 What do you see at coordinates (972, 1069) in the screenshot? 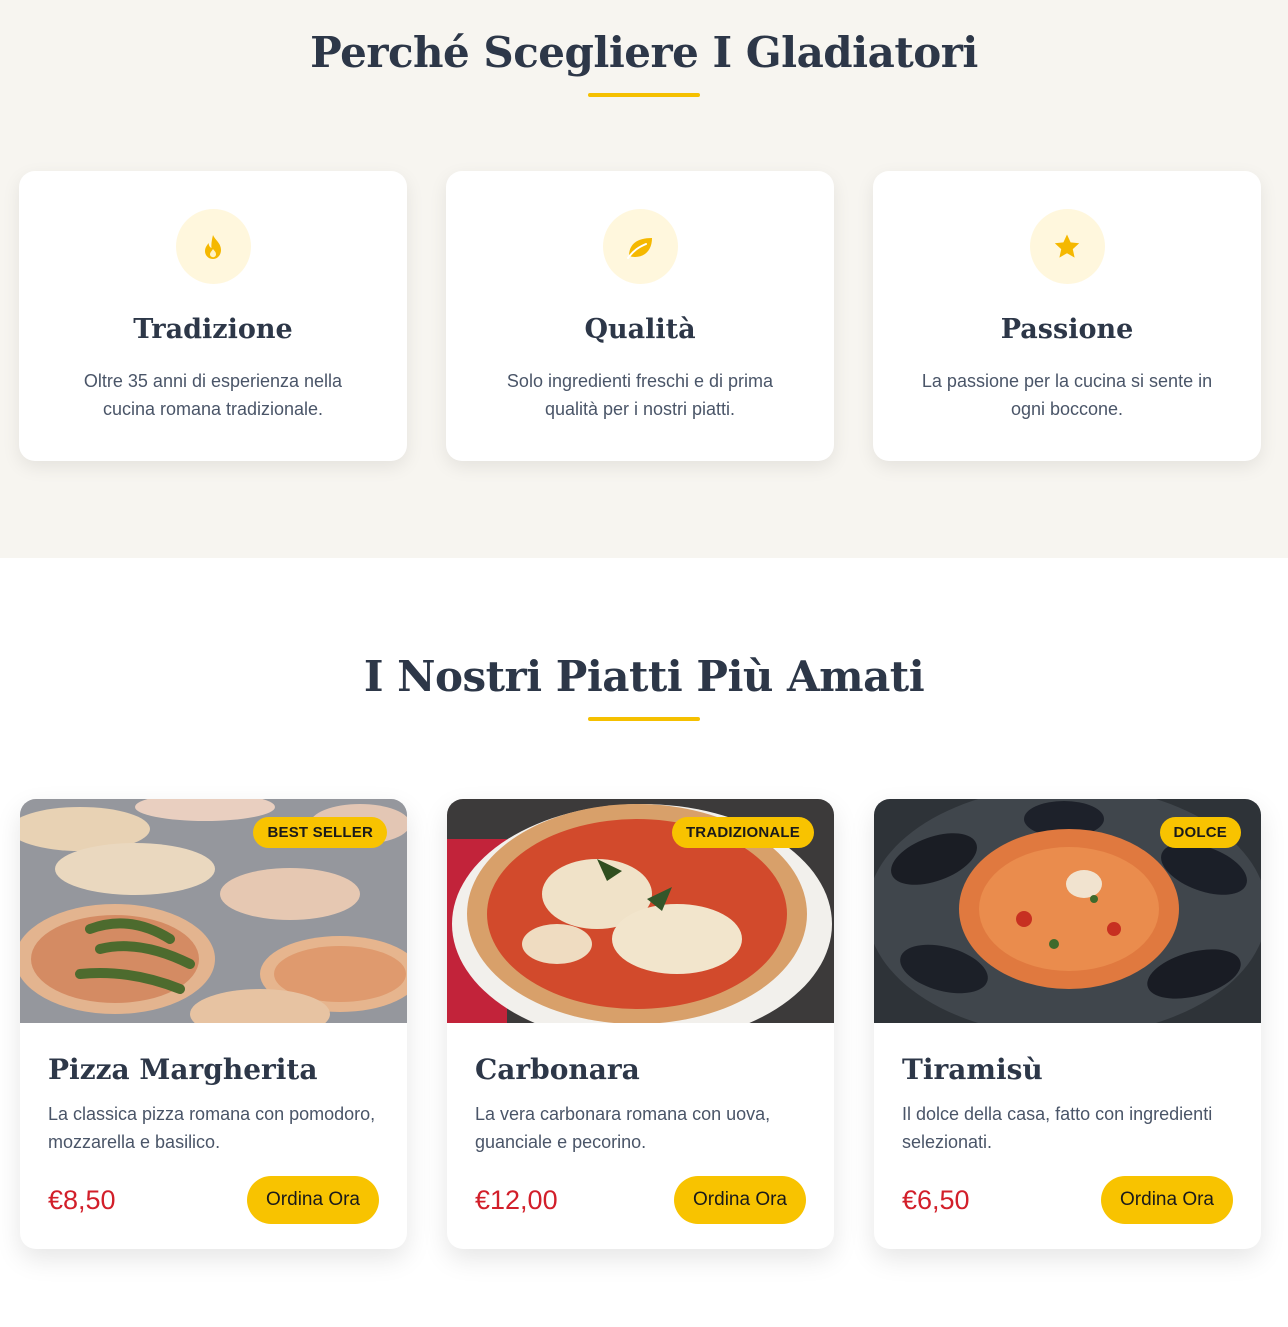
I see `dish-name: Tiramisù` at bounding box center [972, 1069].